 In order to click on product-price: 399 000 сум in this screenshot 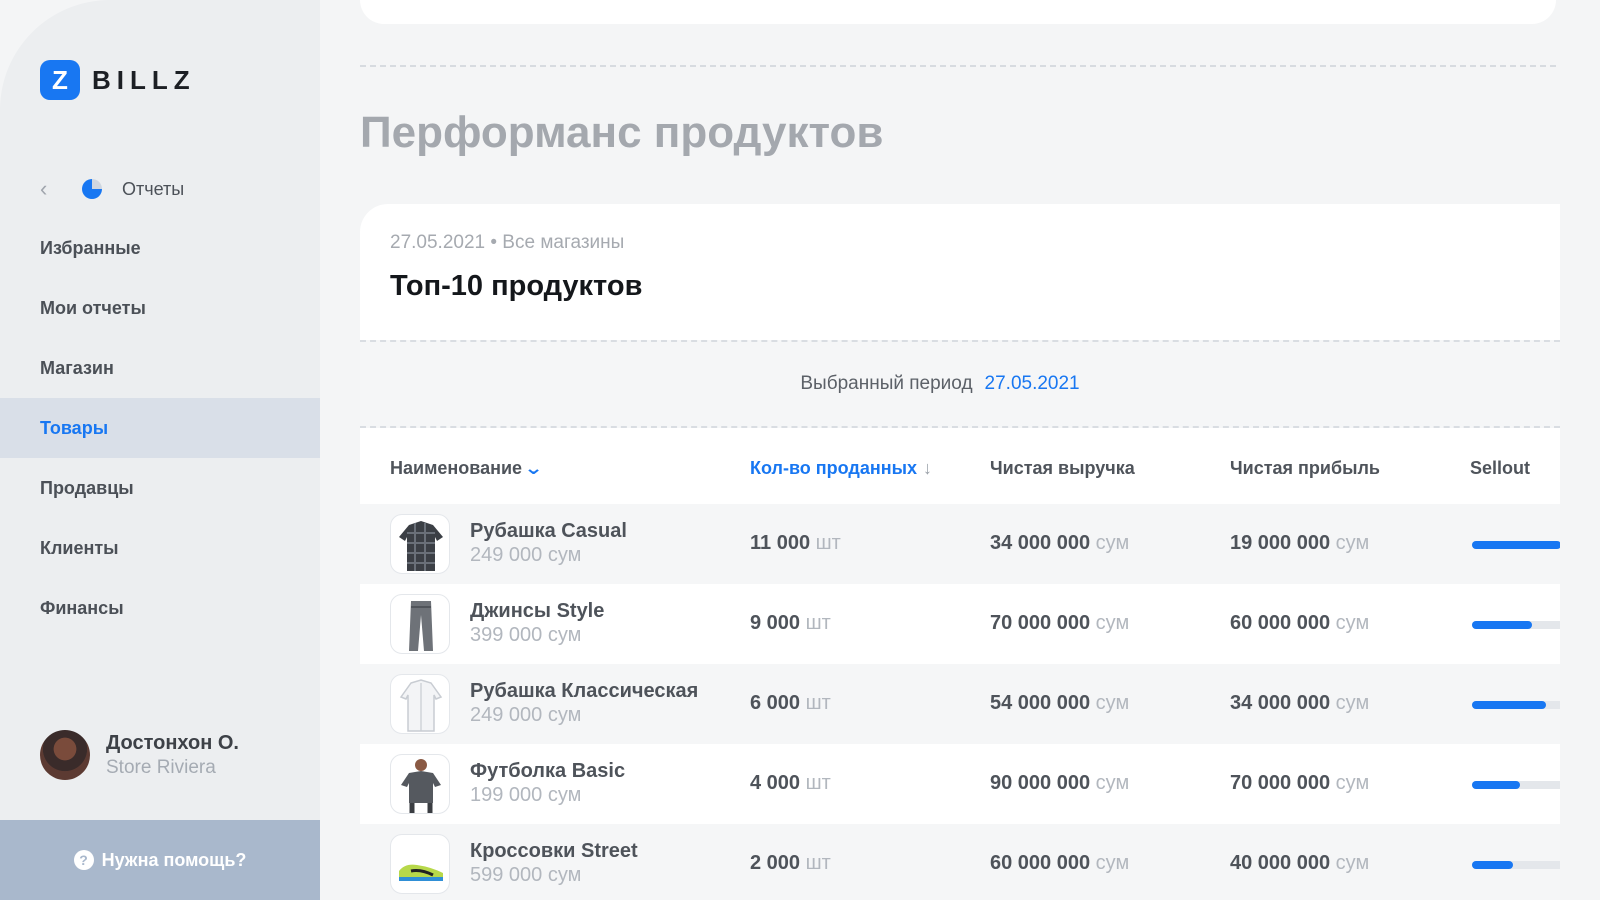, I will do `click(526, 635)`.